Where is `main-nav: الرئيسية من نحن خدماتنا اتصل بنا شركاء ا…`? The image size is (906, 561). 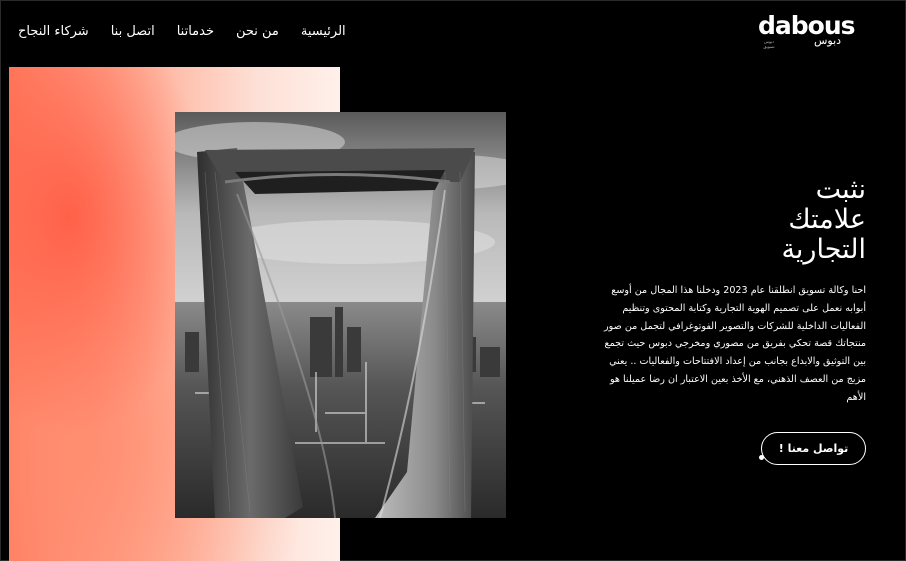
main-nav: الرئيسية من نحن خدماتنا اتصل بنا شركاء ا… is located at coordinates (182, 32).